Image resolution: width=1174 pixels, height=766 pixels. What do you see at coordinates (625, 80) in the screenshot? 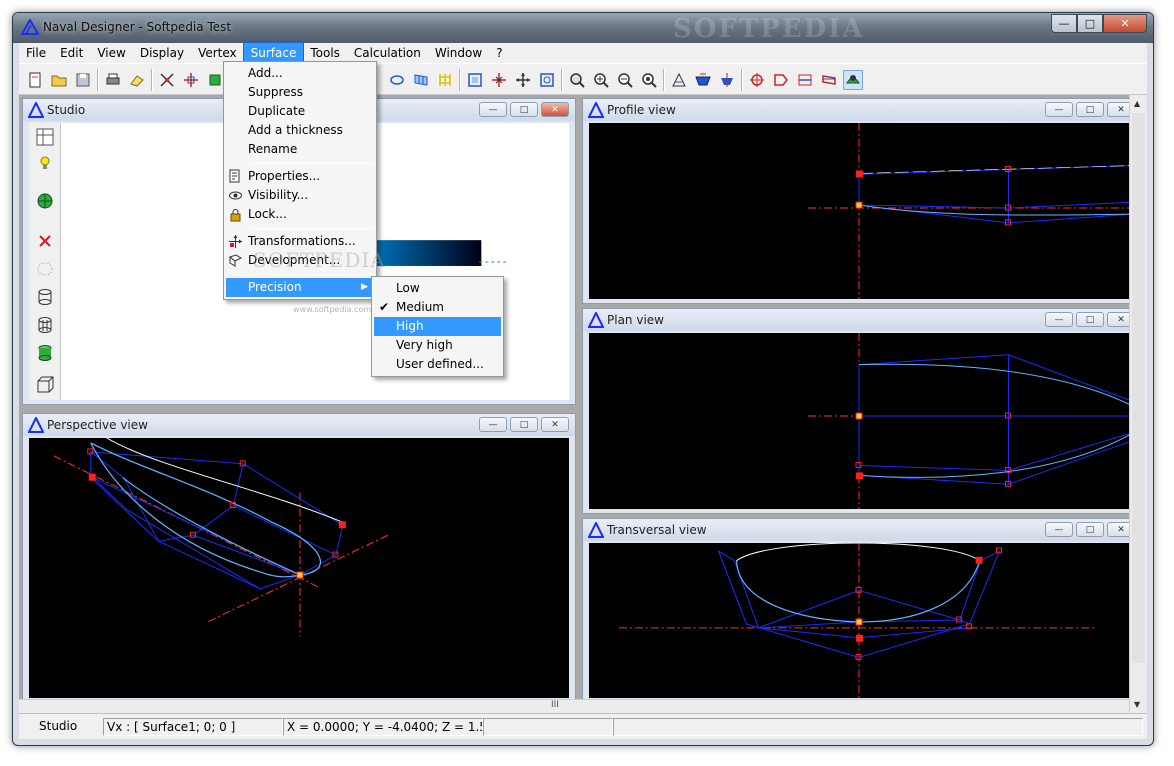
I see `zoom-out-icon` at bounding box center [625, 80].